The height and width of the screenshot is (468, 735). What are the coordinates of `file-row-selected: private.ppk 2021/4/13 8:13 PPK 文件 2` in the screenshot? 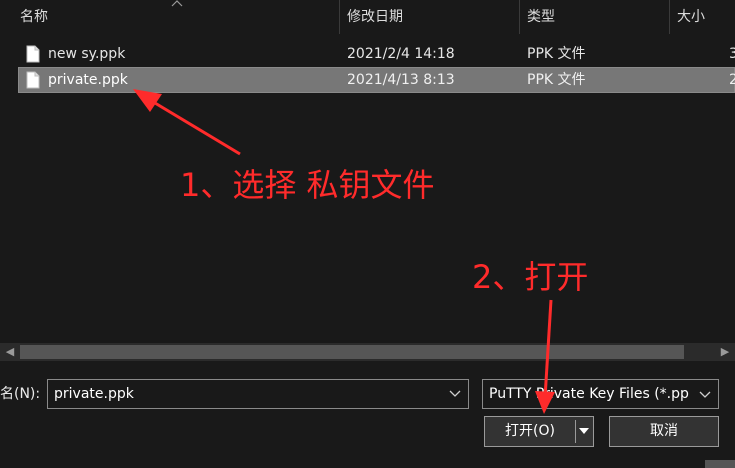 It's located at (376, 80).